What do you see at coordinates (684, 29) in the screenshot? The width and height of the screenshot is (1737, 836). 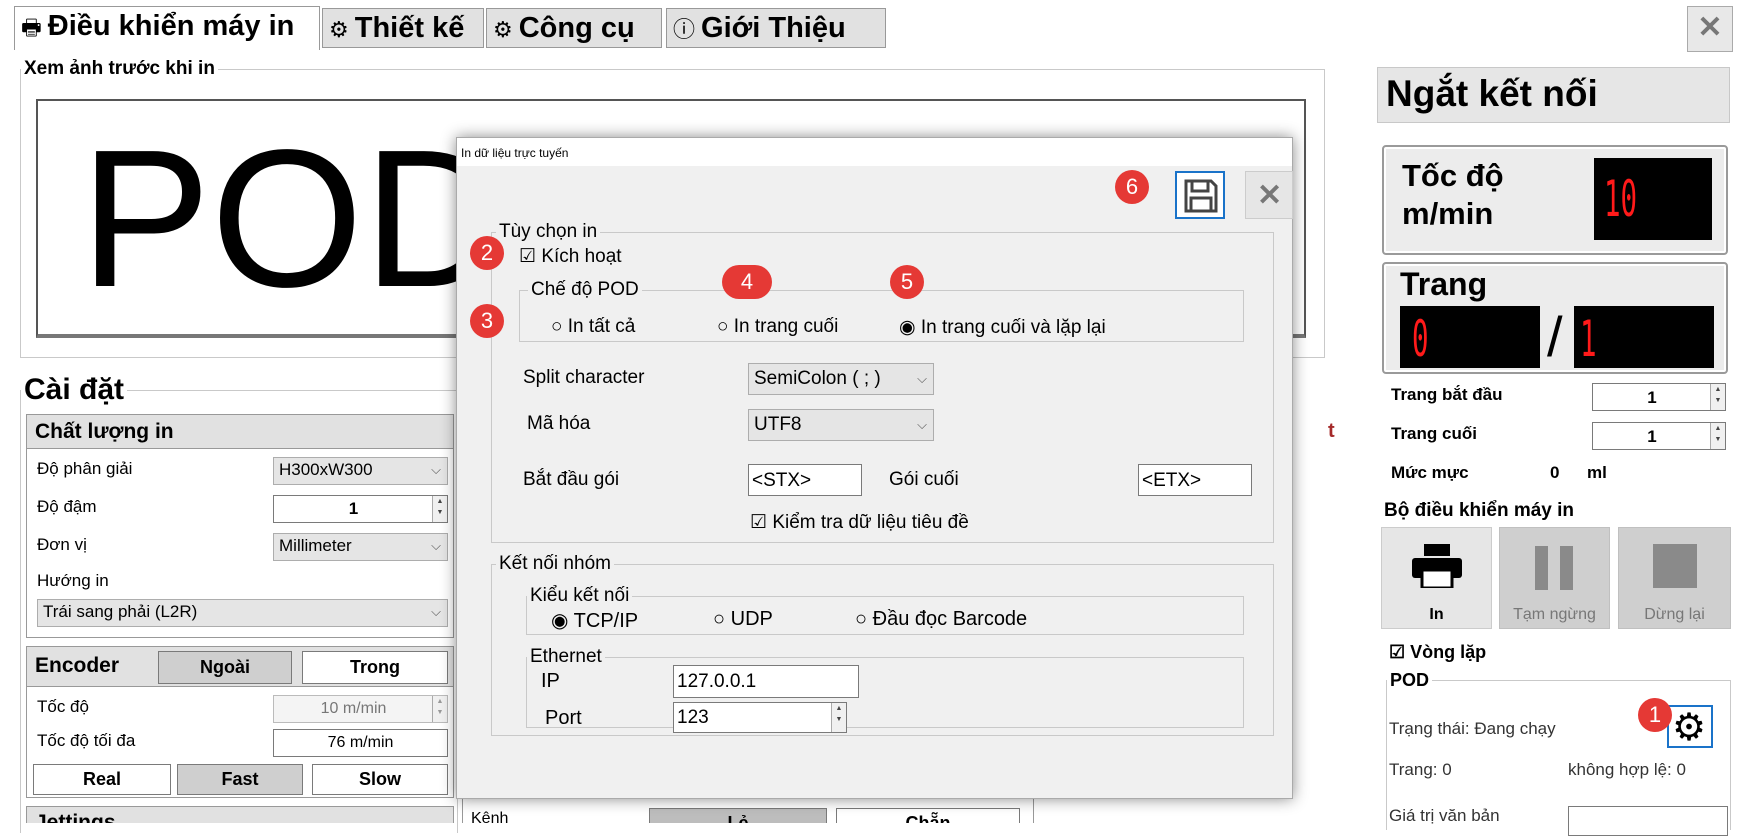 I see `info-icon: ⓘ` at bounding box center [684, 29].